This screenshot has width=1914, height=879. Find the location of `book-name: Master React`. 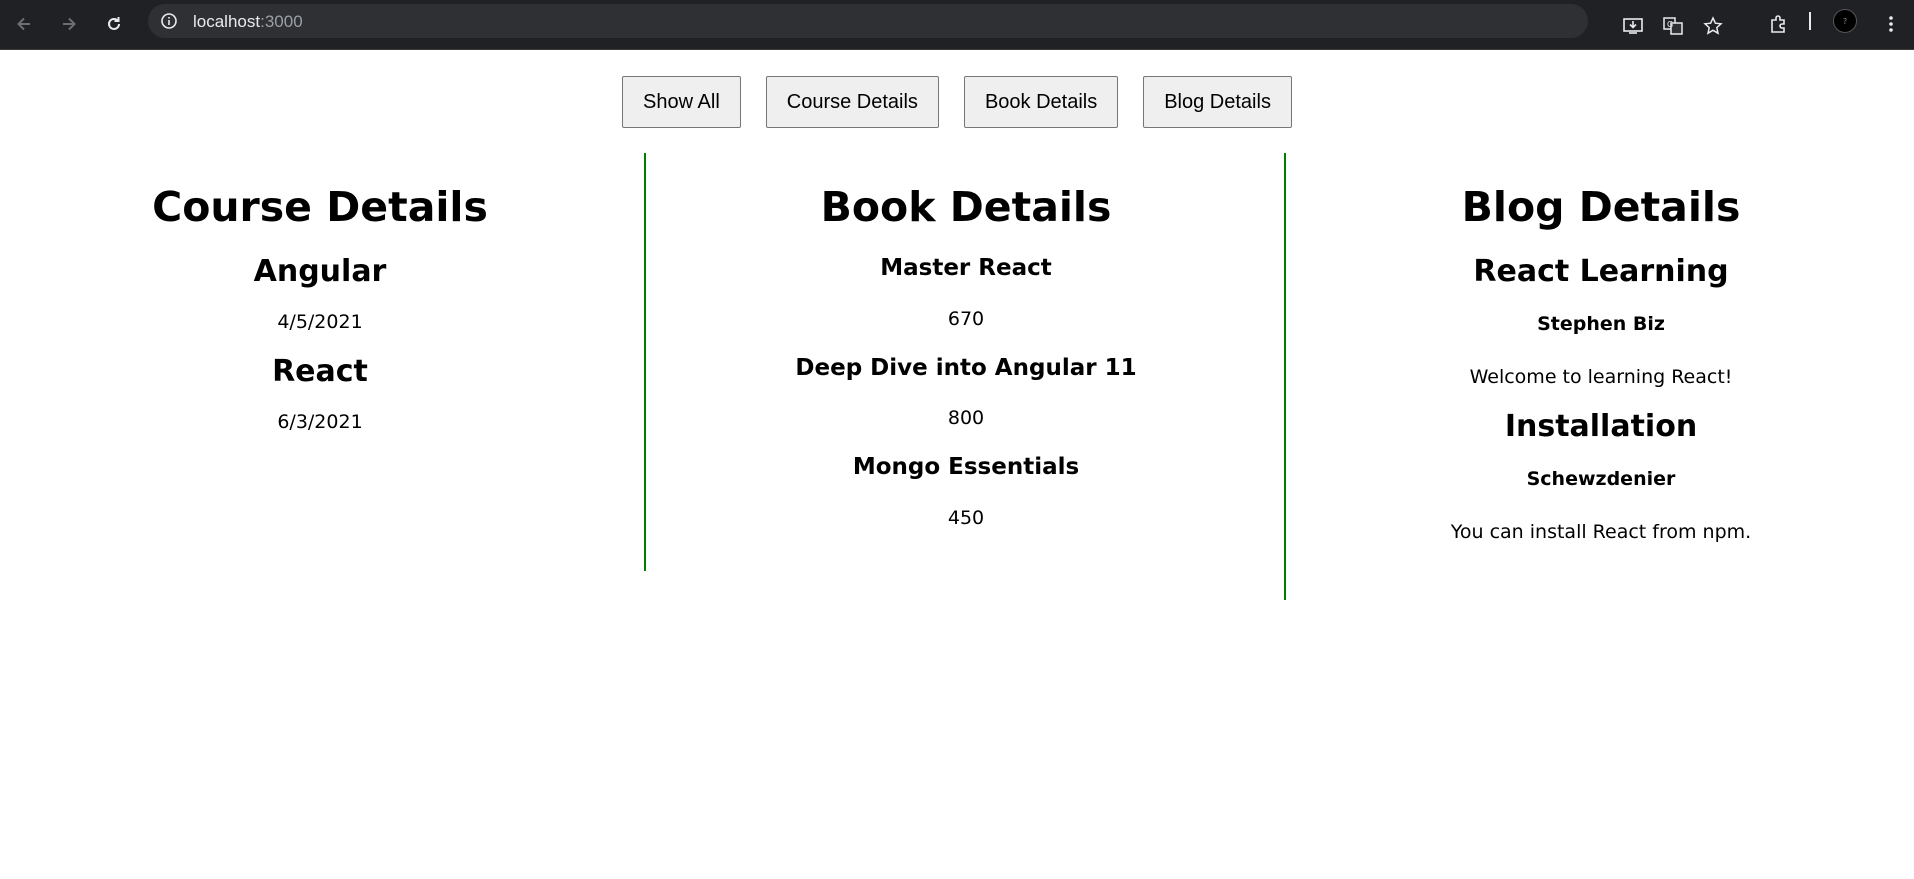

book-name: Master React is located at coordinates (966, 268).